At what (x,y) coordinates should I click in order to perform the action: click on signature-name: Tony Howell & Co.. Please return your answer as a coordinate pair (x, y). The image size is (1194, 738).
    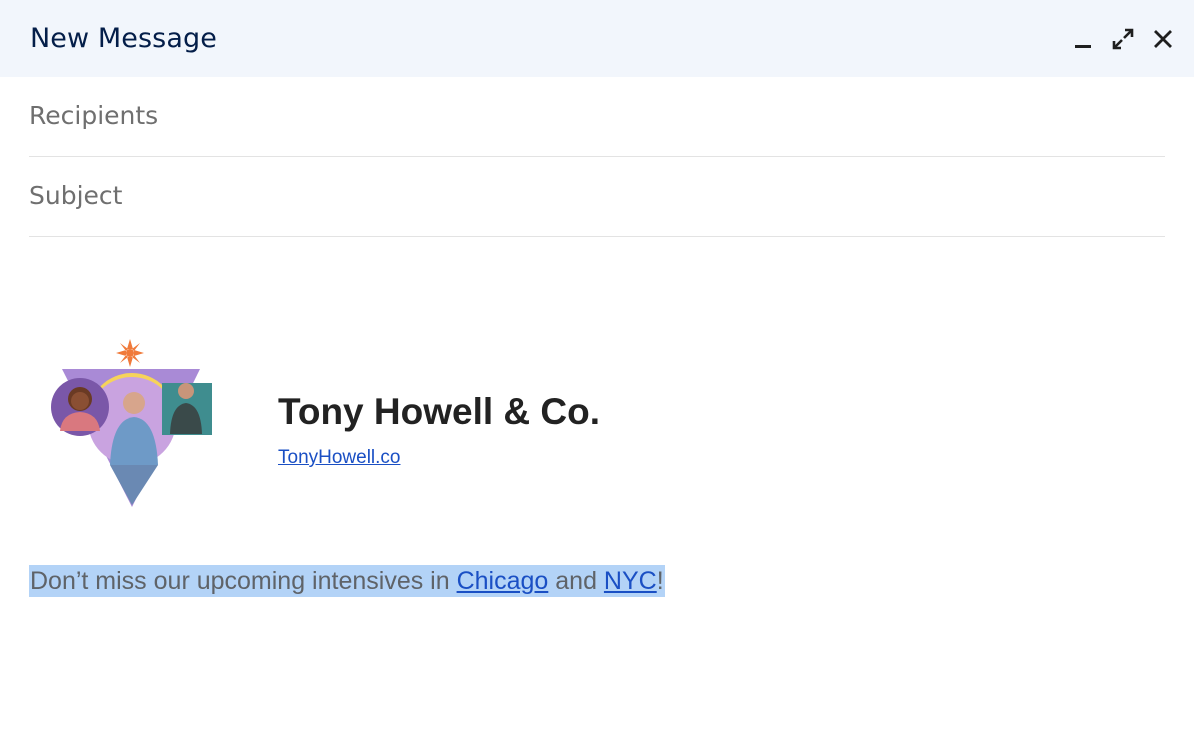
    Looking at the image, I should click on (439, 411).